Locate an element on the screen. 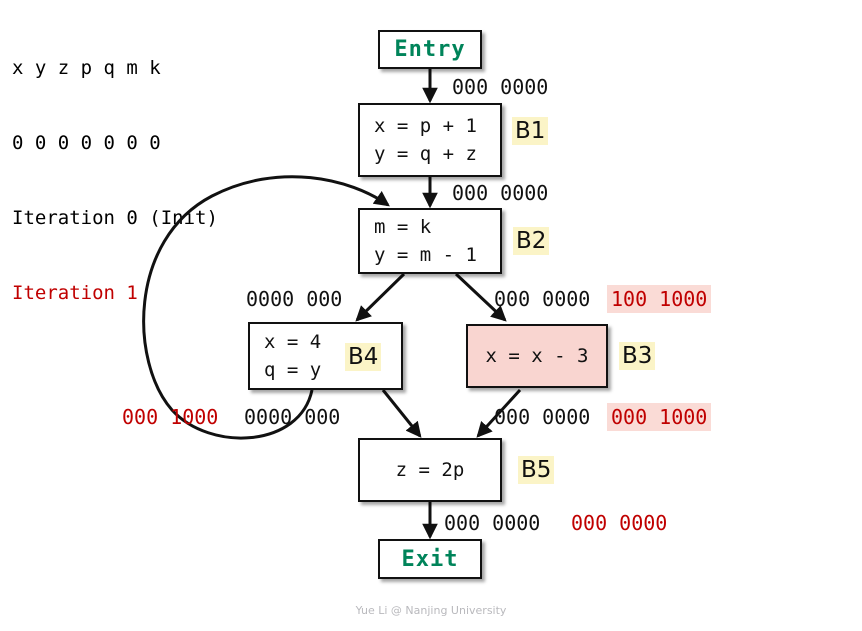  fact-b4-out-red: 000 1000 is located at coordinates (170, 417).